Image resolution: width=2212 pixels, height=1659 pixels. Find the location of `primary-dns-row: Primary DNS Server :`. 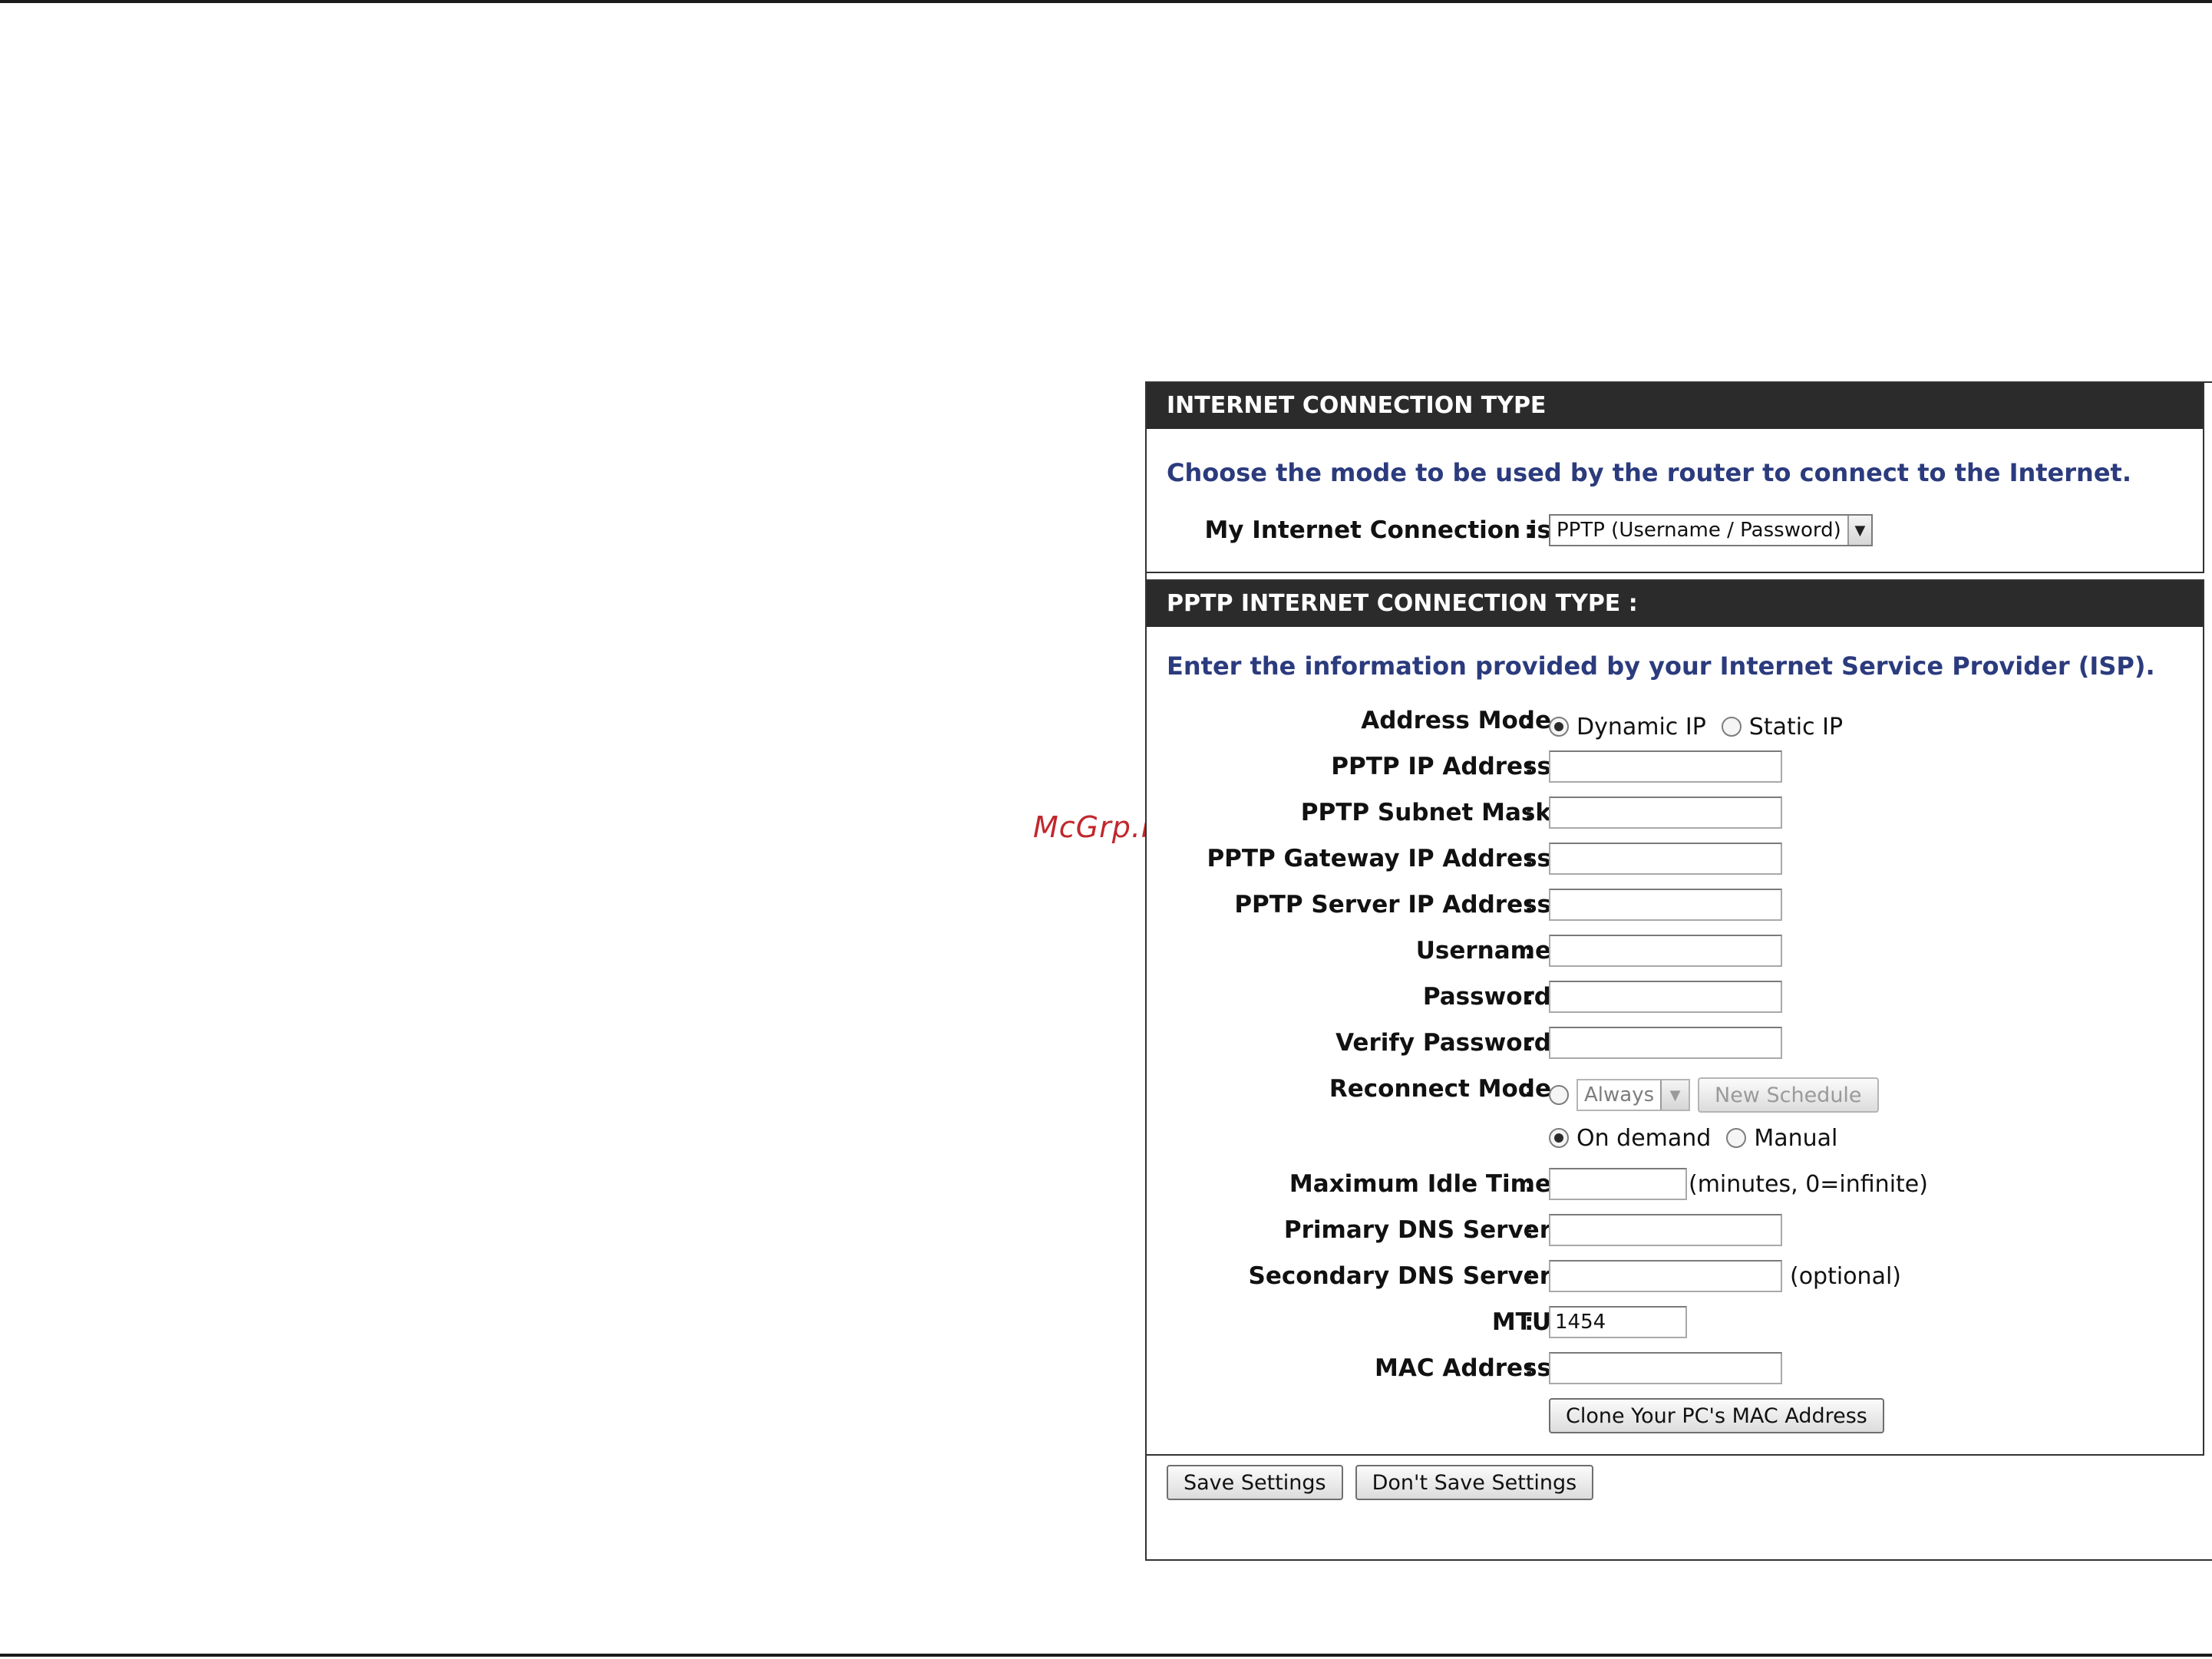

primary-dns-row: Primary DNS Server : is located at coordinates (1675, 1230).